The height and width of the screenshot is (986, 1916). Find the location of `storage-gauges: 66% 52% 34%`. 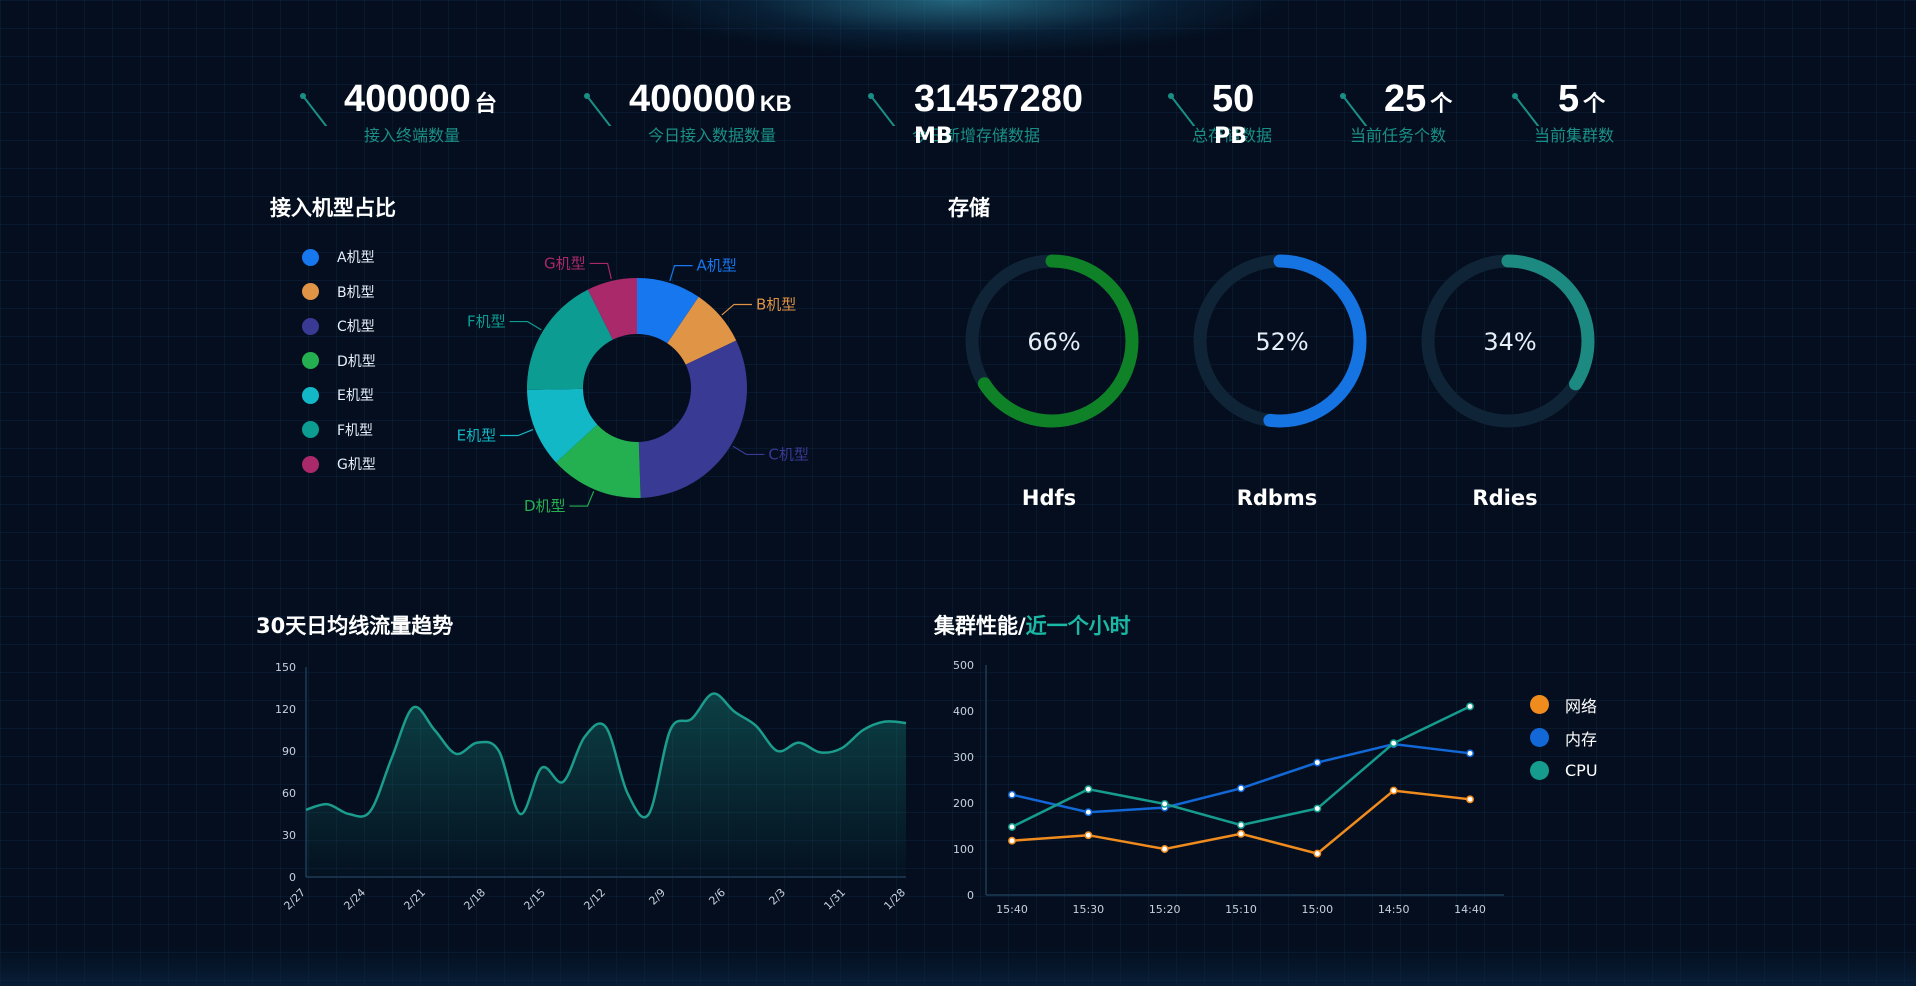

storage-gauges: 66% 52% 34% is located at coordinates (1280, 341).